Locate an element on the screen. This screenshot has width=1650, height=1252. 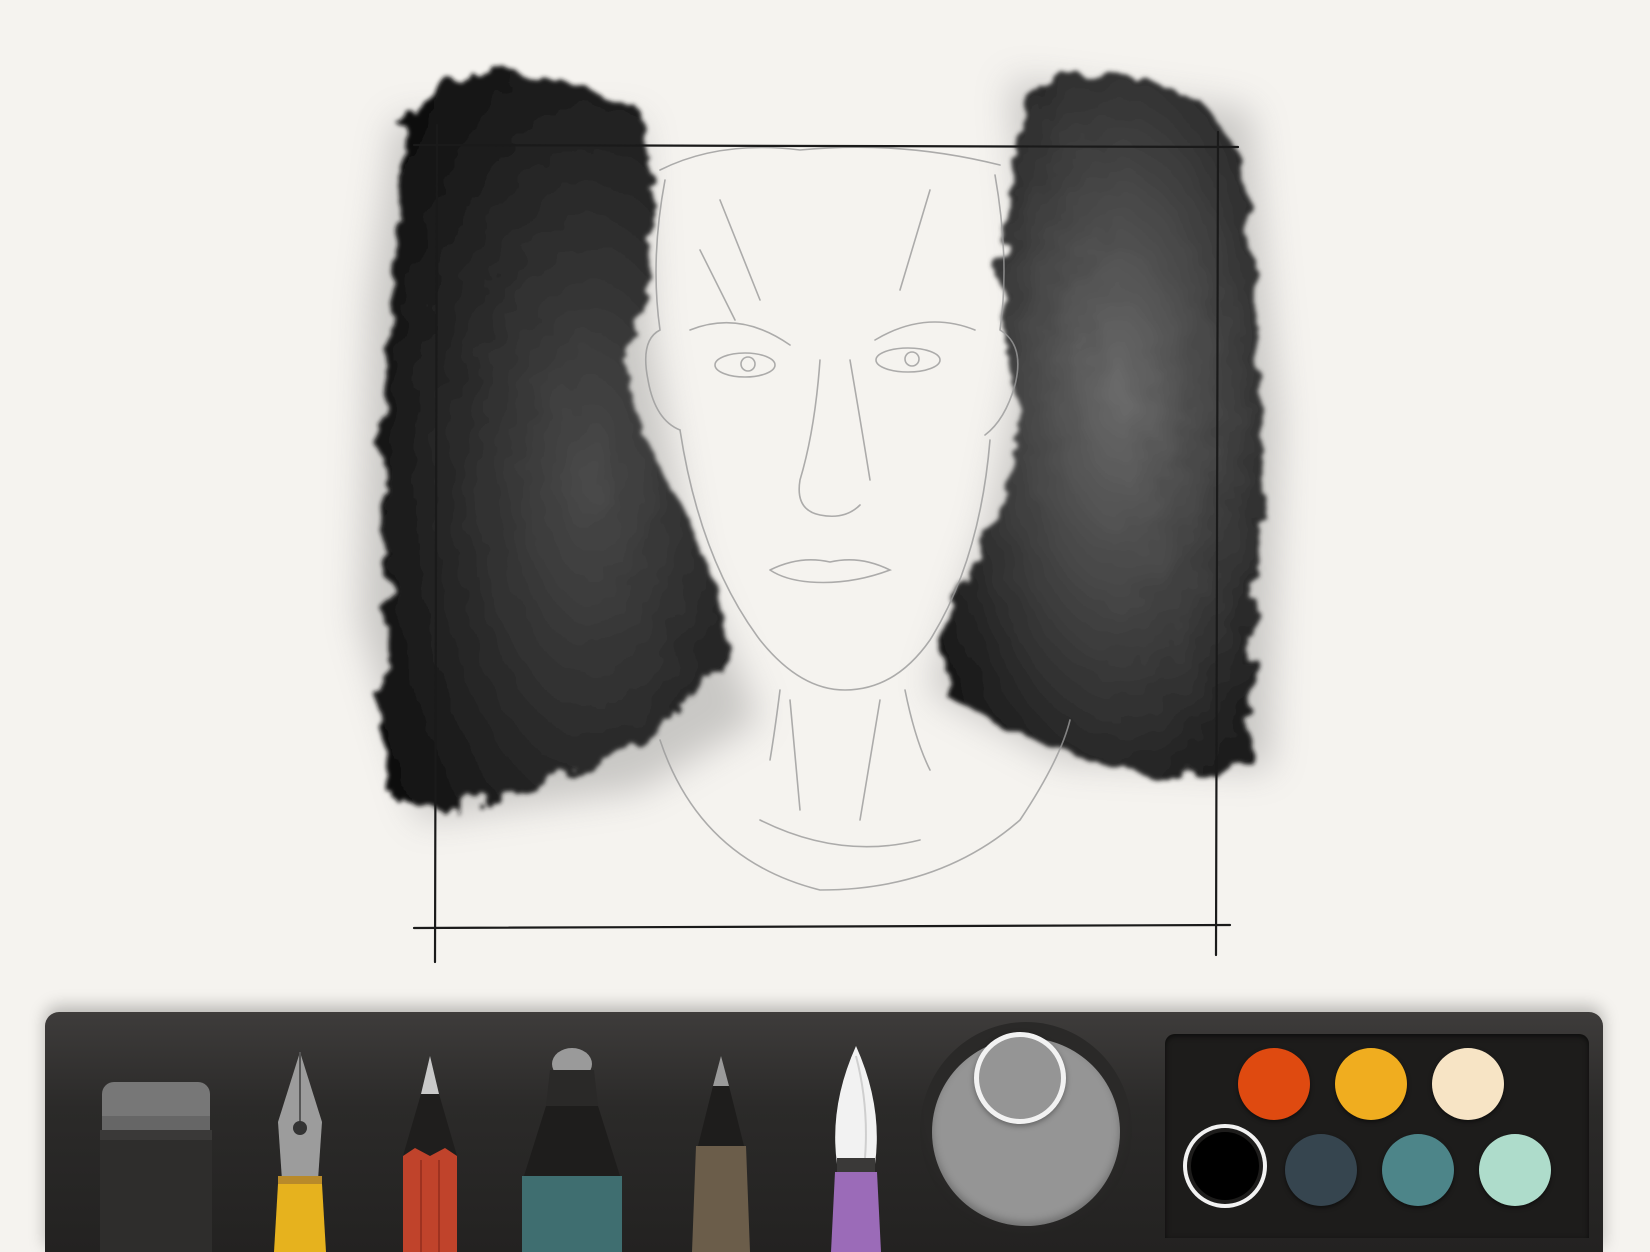
left-ink-mass is located at coordinates (555, 440).